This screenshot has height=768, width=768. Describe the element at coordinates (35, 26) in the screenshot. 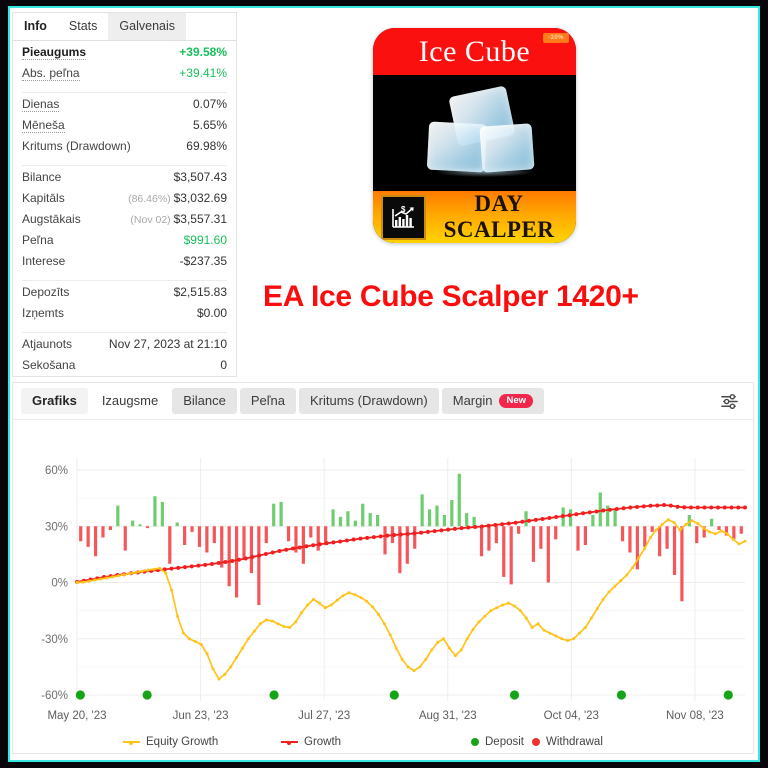

I see `stats-tab-info: Info` at that location.